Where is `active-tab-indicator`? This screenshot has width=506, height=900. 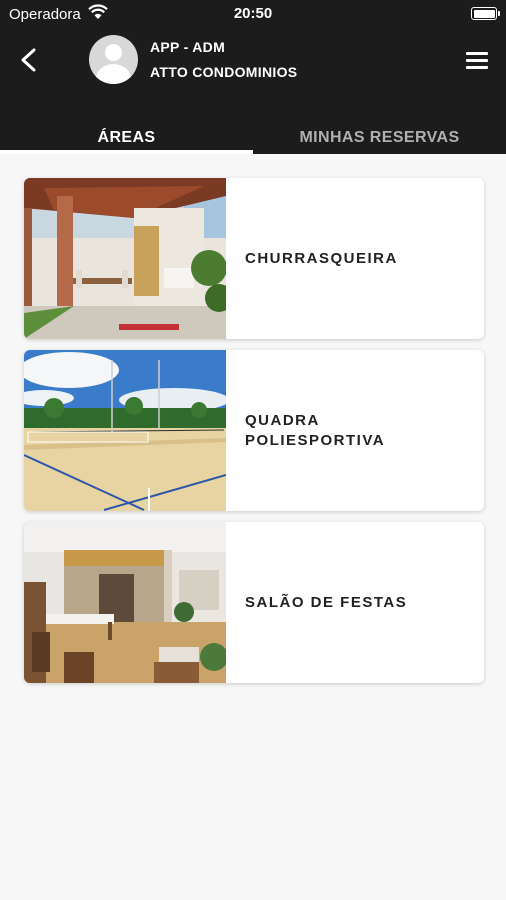
active-tab-indicator is located at coordinates (126, 152).